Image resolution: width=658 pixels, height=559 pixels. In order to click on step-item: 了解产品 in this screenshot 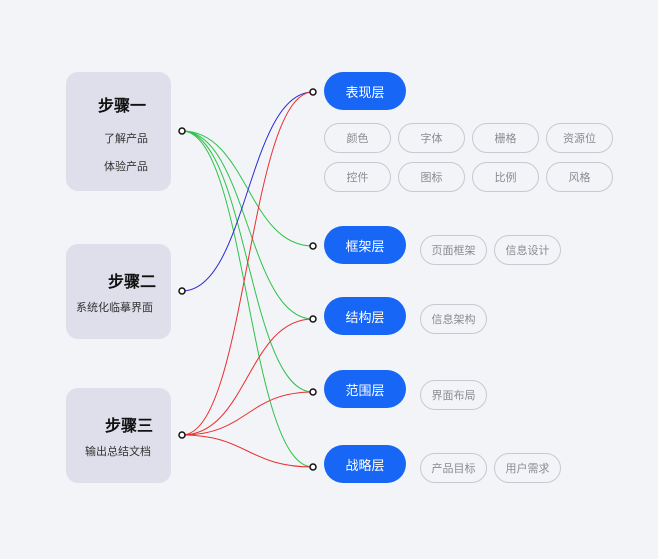, I will do `click(126, 138)`.